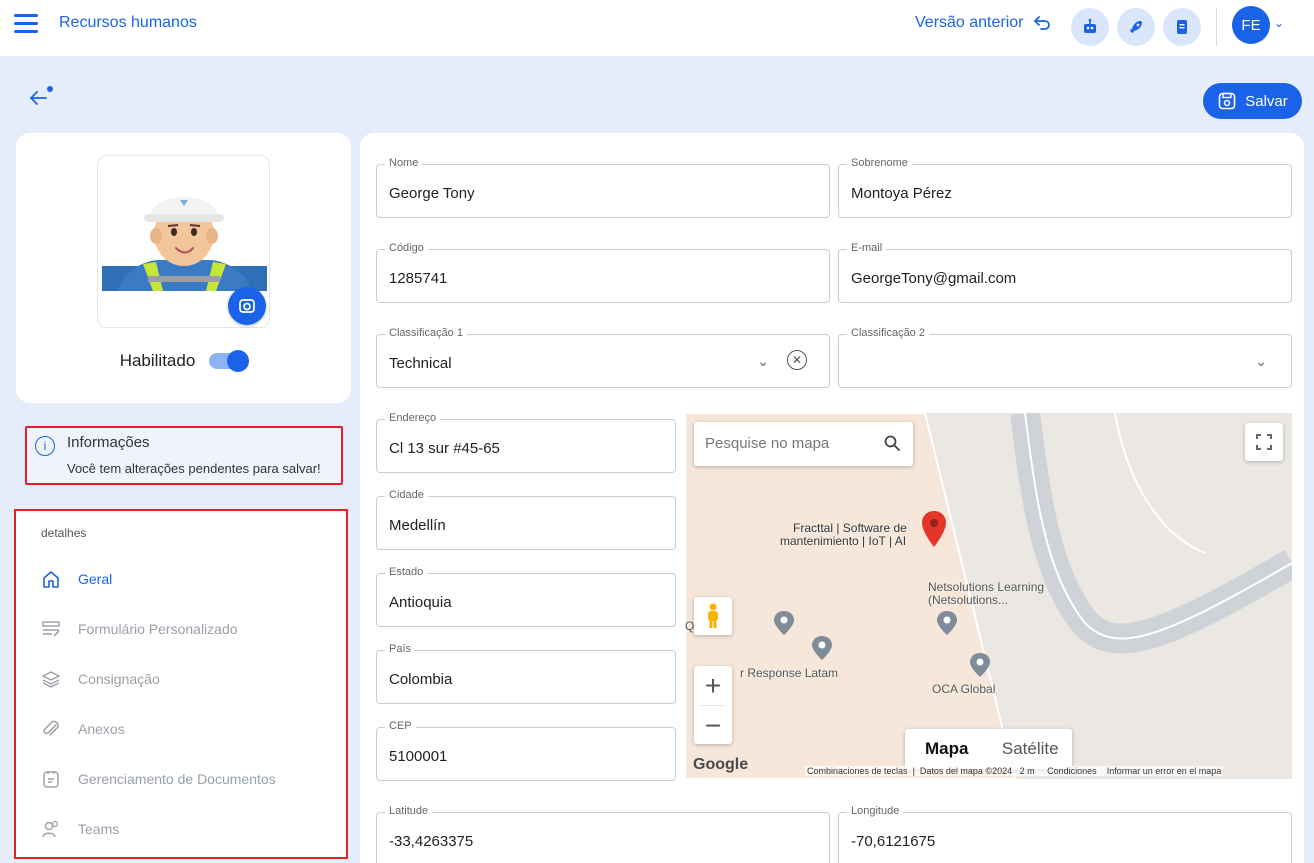  What do you see at coordinates (1164, 771) in the screenshot?
I see `map-report-link: Informar un error en el mapa` at bounding box center [1164, 771].